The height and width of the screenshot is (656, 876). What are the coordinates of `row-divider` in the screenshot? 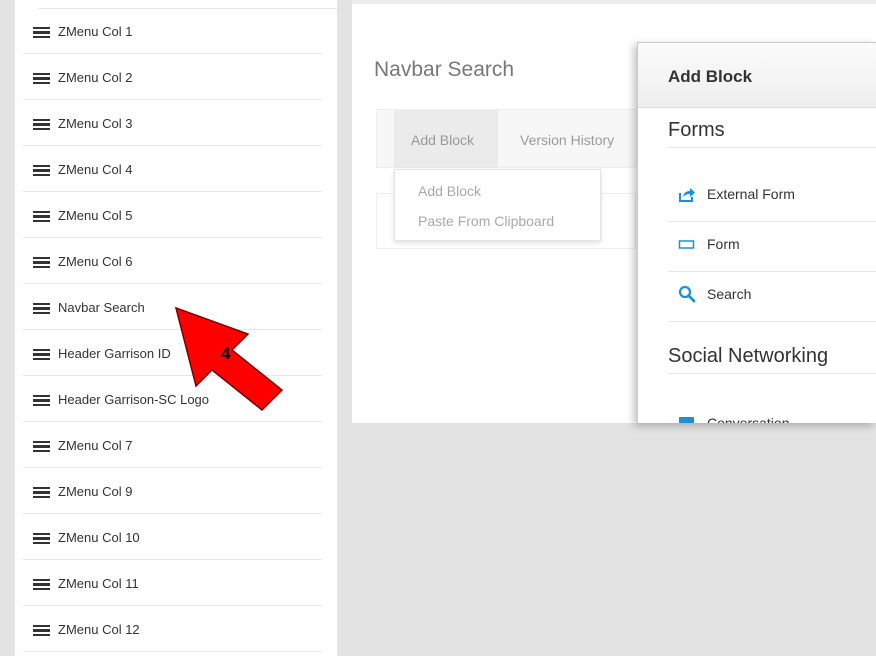 It's located at (772, 321).